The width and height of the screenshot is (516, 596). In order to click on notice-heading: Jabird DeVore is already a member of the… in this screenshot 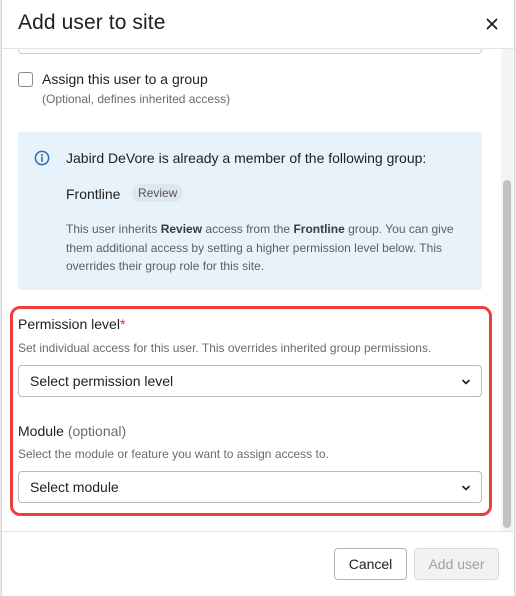, I will do `click(246, 158)`.